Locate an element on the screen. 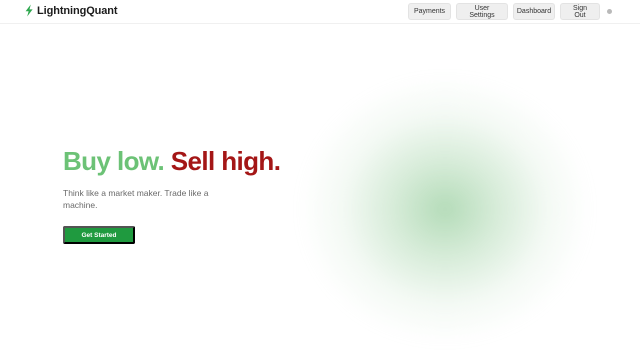  hero-title-sell: Sell high. is located at coordinates (225, 161).